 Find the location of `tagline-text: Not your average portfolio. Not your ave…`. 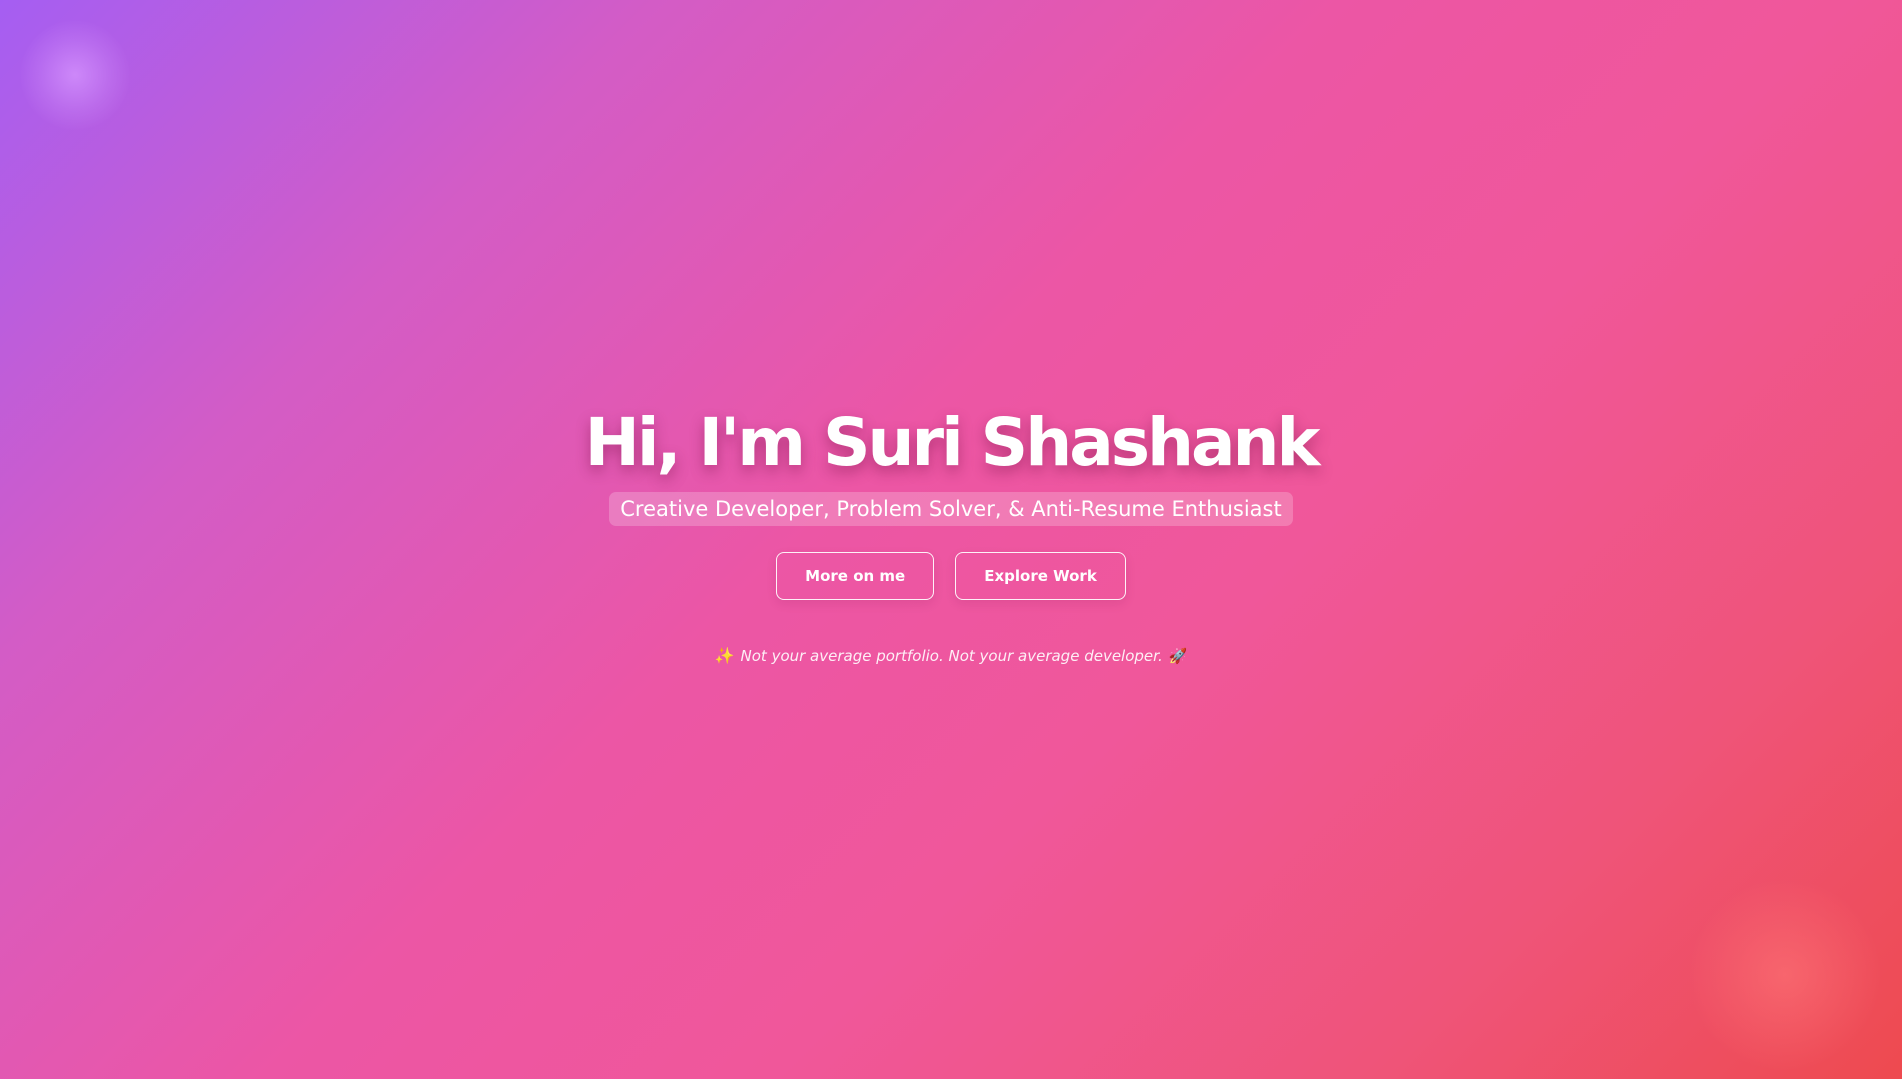

tagline-text: Not your average portfolio. Not your ave… is located at coordinates (951, 655).